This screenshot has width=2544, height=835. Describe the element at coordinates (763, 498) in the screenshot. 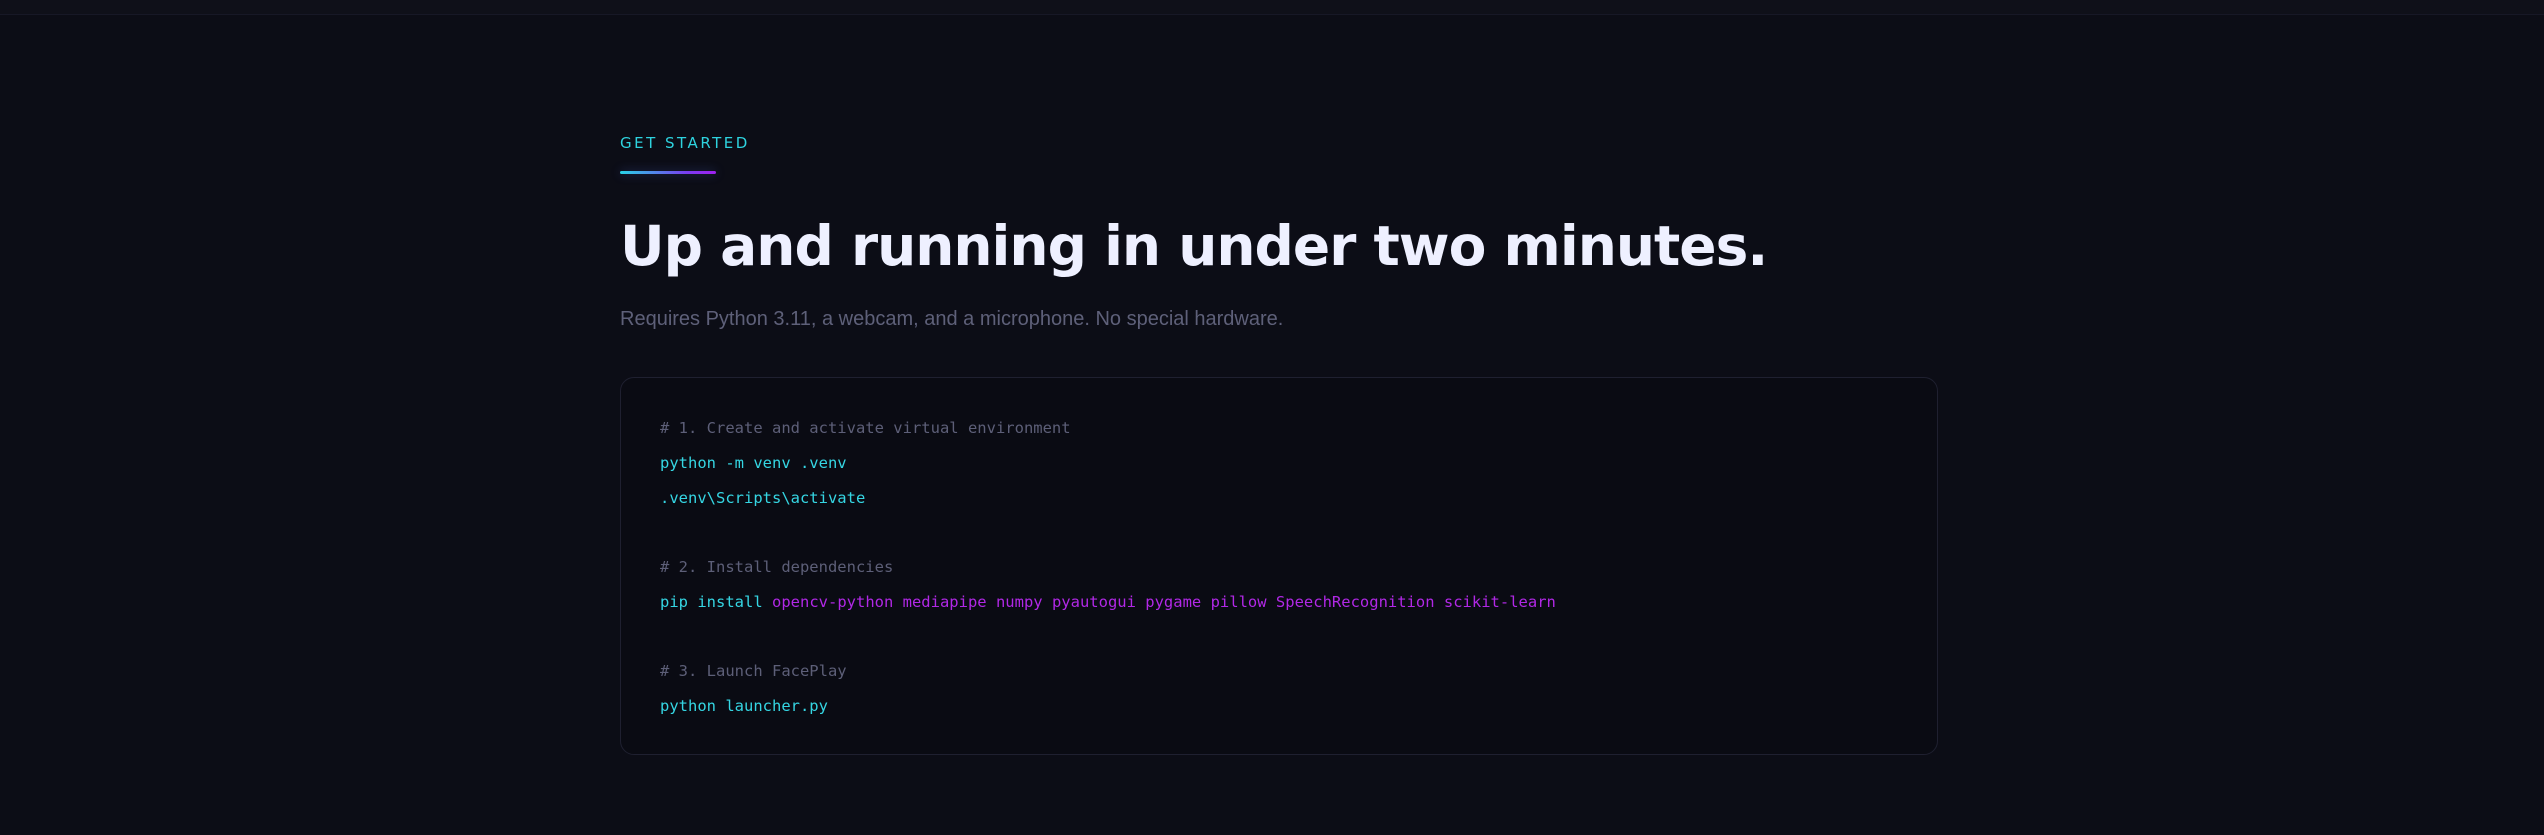

I see `code-line-activate-venv: .venv\Scripts\activate` at that location.